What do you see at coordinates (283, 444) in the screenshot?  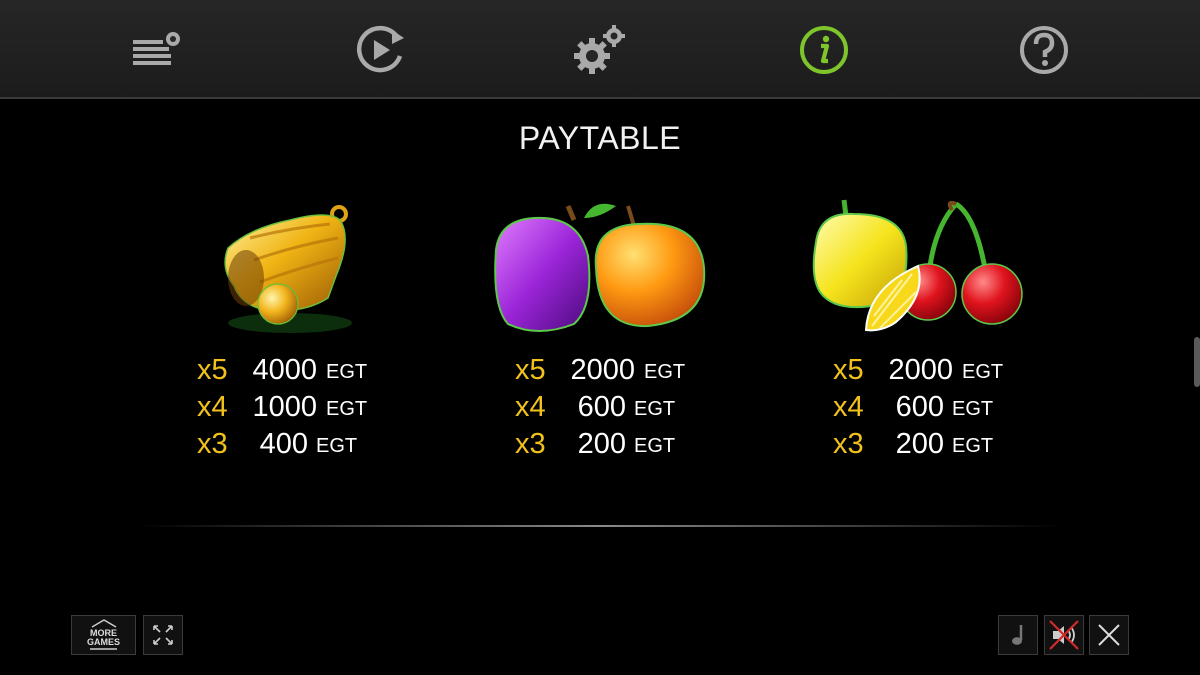 I see `payout-amount: 400` at bounding box center [283, 444].